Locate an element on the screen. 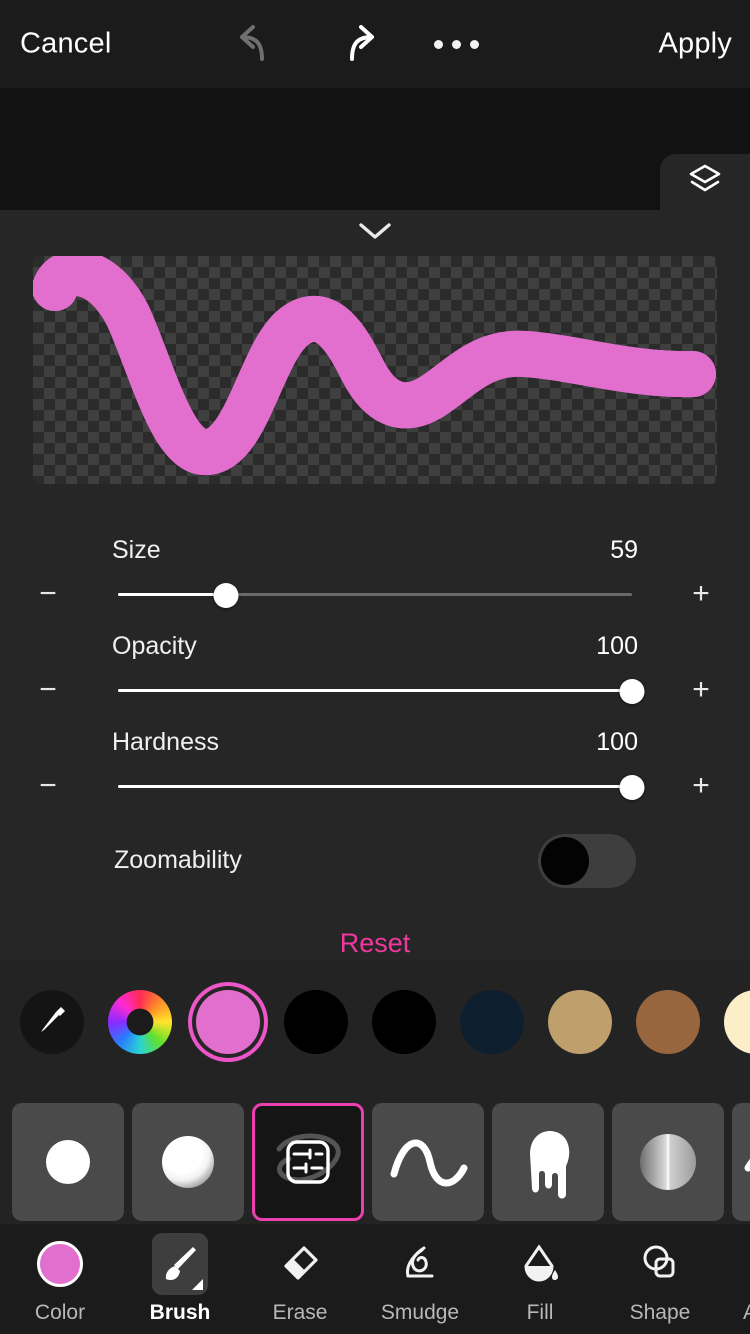  nav-item-shape: Shape is located at coordinates (660, 1279).